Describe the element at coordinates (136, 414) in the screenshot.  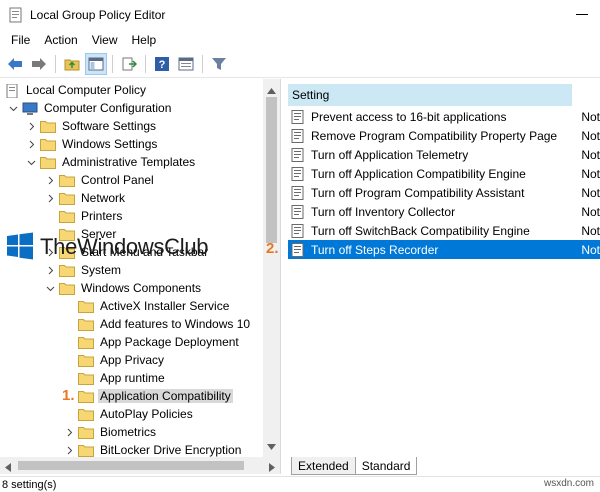
I see `tree-item-autoplay-policies: AutoPlay Policies` at that location.